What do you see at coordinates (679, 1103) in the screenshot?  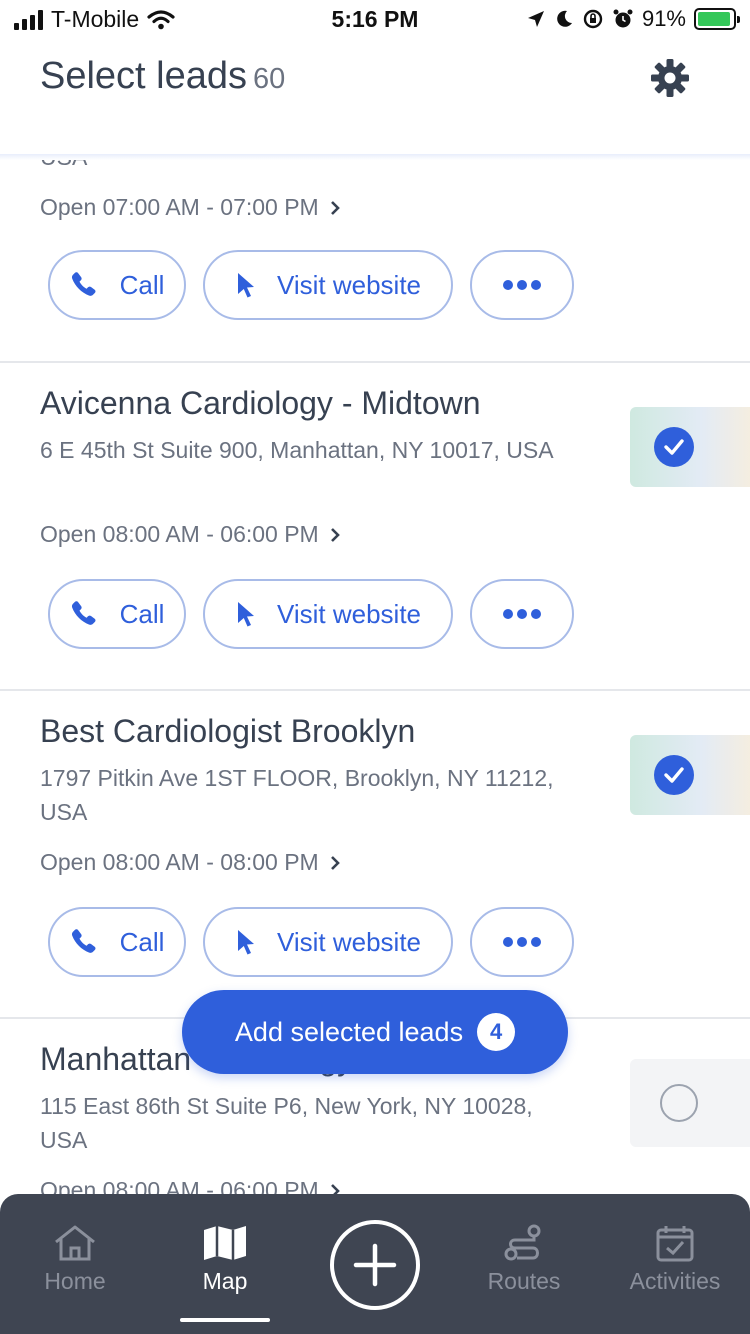 I see `unchecked-radio-icon` at bounding box center [679, 1103].